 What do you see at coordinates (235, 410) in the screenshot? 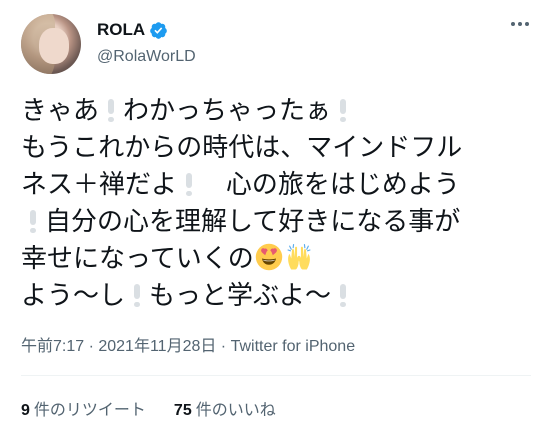
I see `likes-label: 件のいいね` at bounding box center [235, 410].